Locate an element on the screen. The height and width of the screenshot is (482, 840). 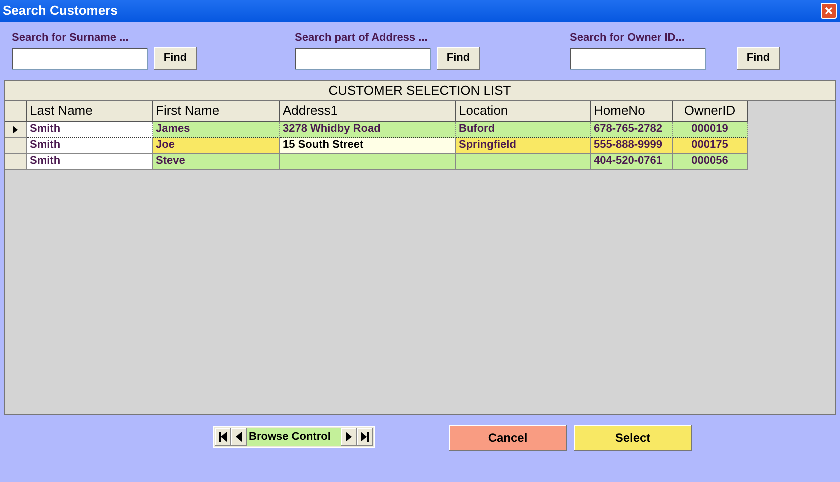
browse-label: Browse Control is located at coordinates (294, 437).